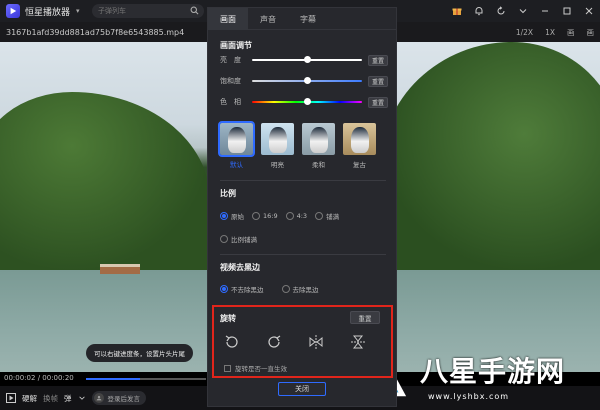 This screenshot has height=410, width=600. Describe the element at coordinates (297, 145) in the screenshot. I see `color-presets: 默认 明亮 柔和 复古` at that location.